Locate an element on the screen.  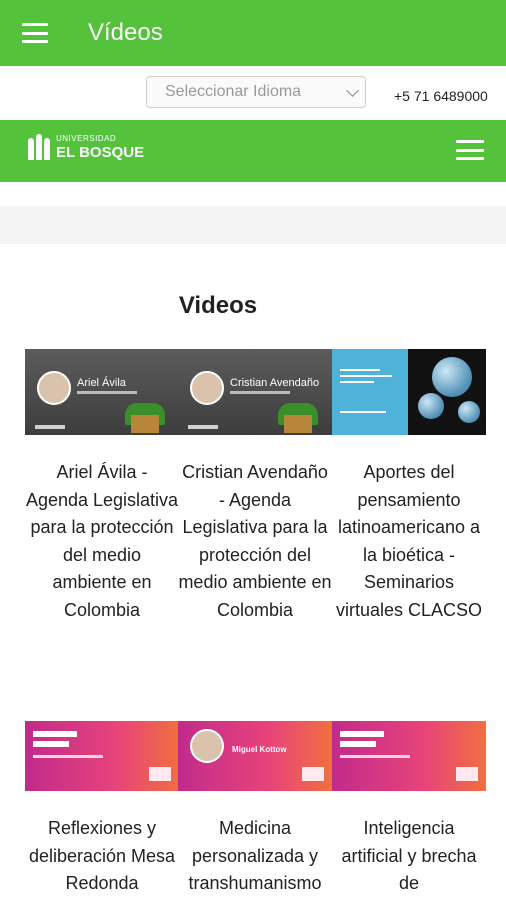
video-title: Reflexiones y deliberación Mesa Redonda is located at coordinates (102, 856).